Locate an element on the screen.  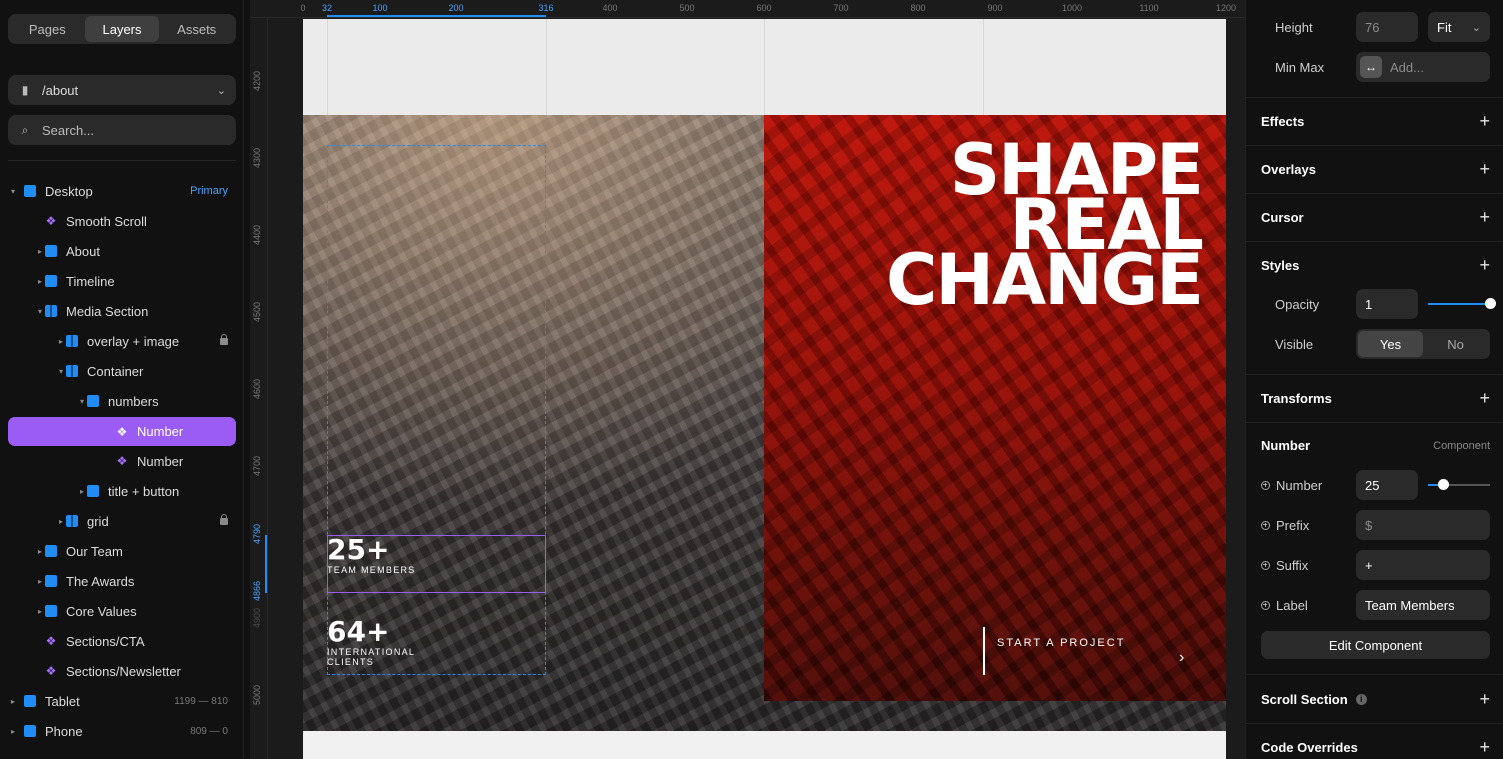
height-input: 76 is located at coordinates (1387, 27).